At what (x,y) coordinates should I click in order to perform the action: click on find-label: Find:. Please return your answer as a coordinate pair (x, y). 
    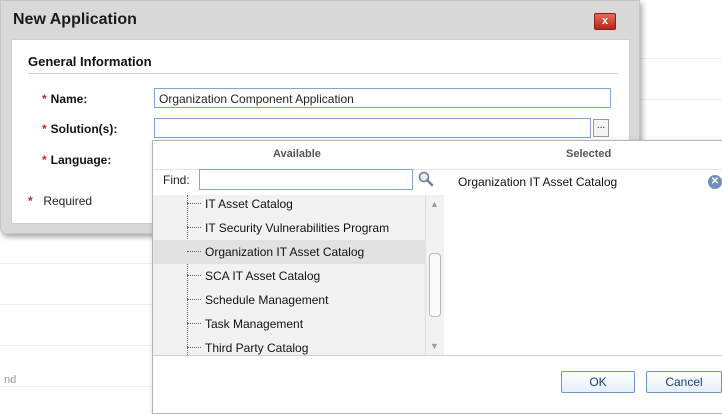
    Looking at the image, I should click on (176, 180).